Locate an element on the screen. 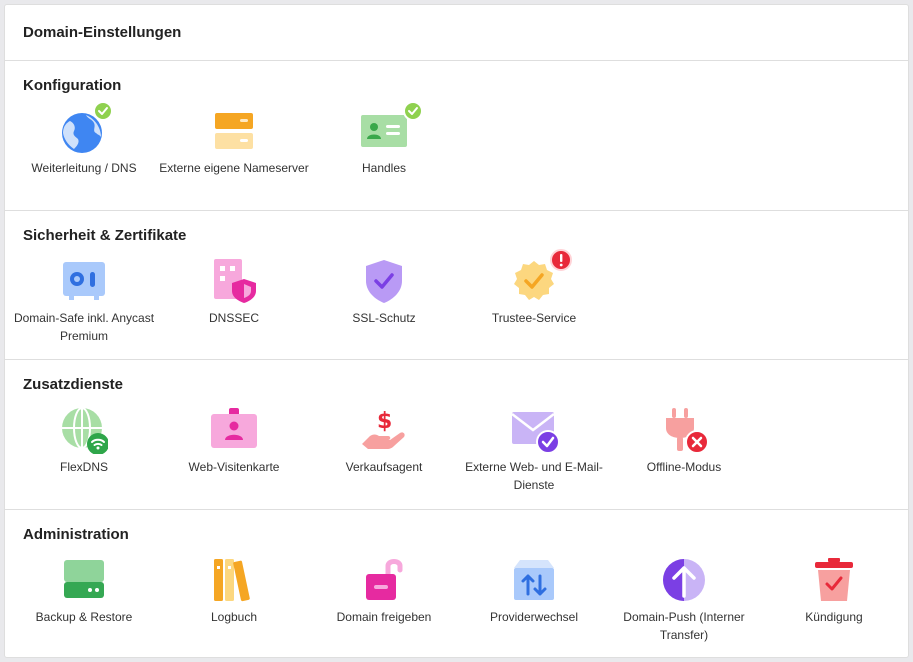 The width and height of the screenshot is (913, 662). item-externe-nameserver: Externe eigene Nameserver is located at coordinates (234, 142).